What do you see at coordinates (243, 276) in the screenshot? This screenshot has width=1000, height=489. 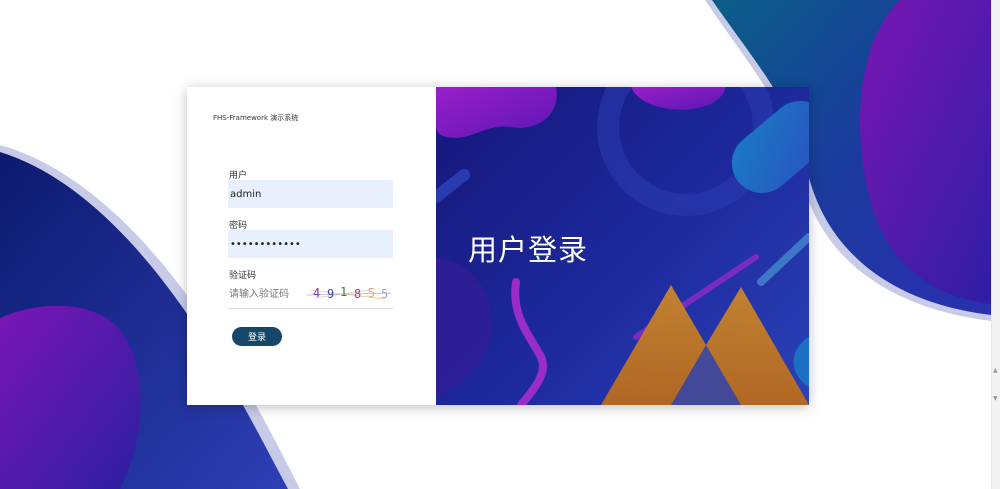 I see `captcha-label: 验证码` at bounding box center [243, 276].